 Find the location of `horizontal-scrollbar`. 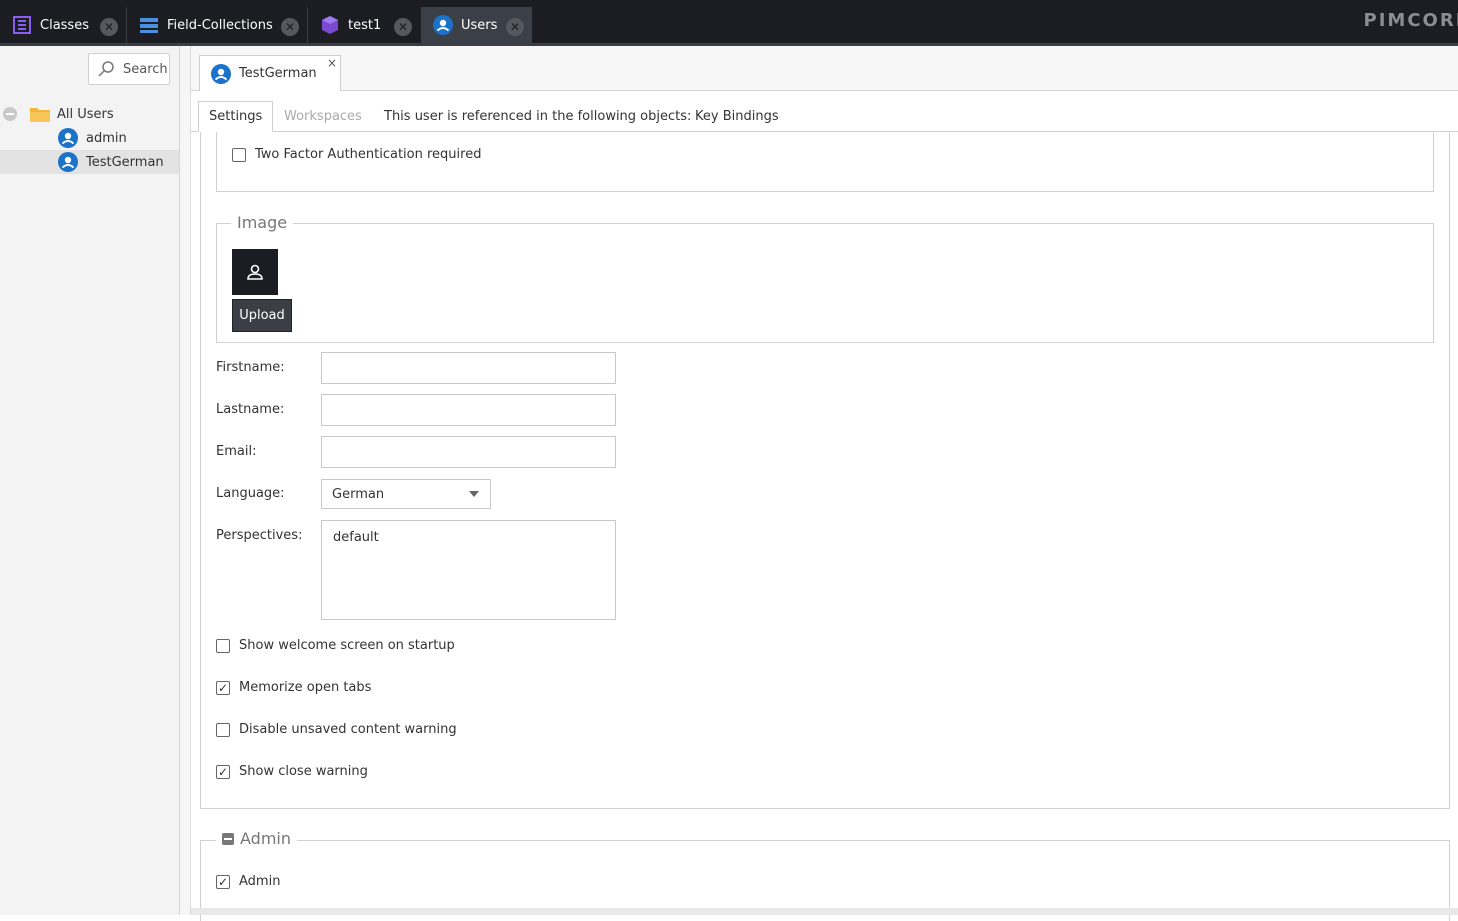

horizontal-scrollbar is located at coordinates (824, 911).